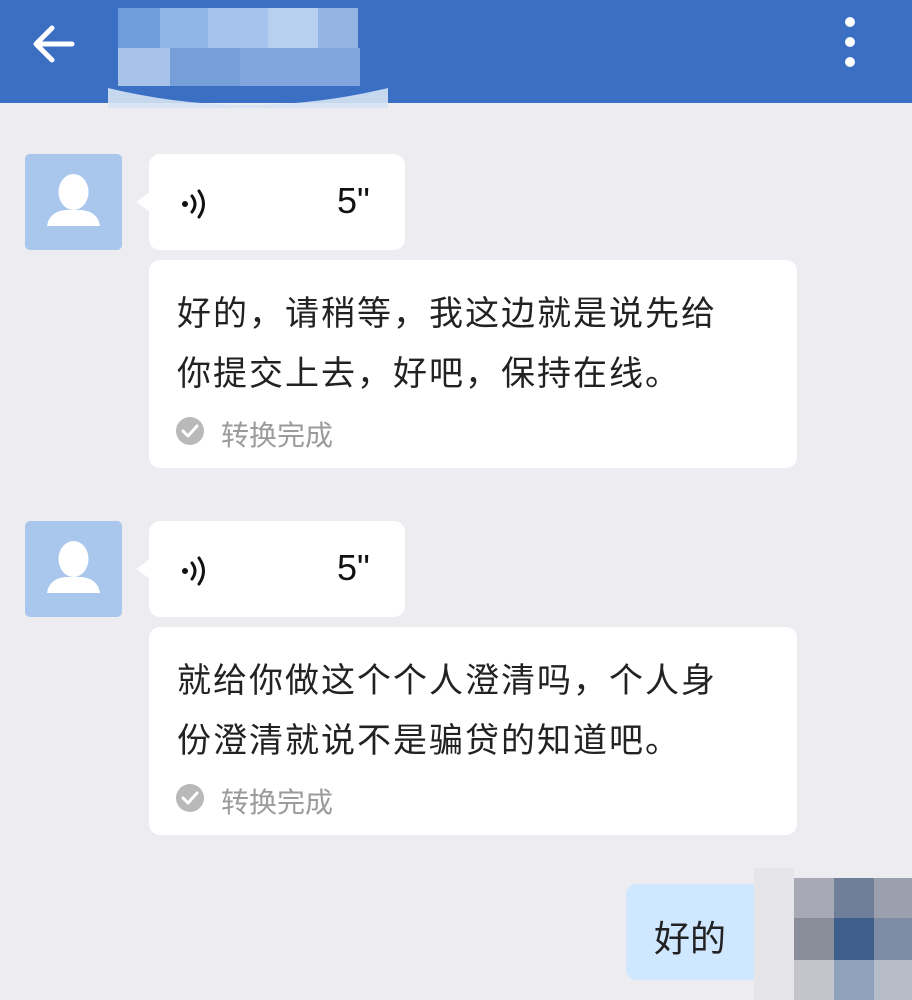  I want to click on transcript-bubble: 就给你做这个个人澄清吗，个人身 份澄清就说不是骗贷的知道吧。 转换完成, so click(473, 731).